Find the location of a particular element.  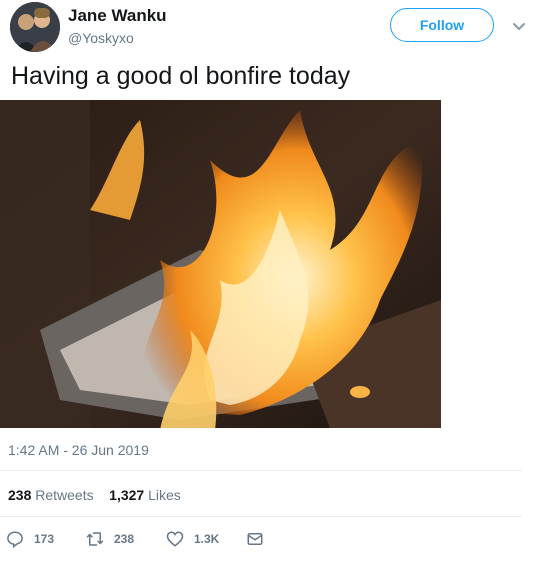

retweet-count: 238 is located at coordinates (20, 495).